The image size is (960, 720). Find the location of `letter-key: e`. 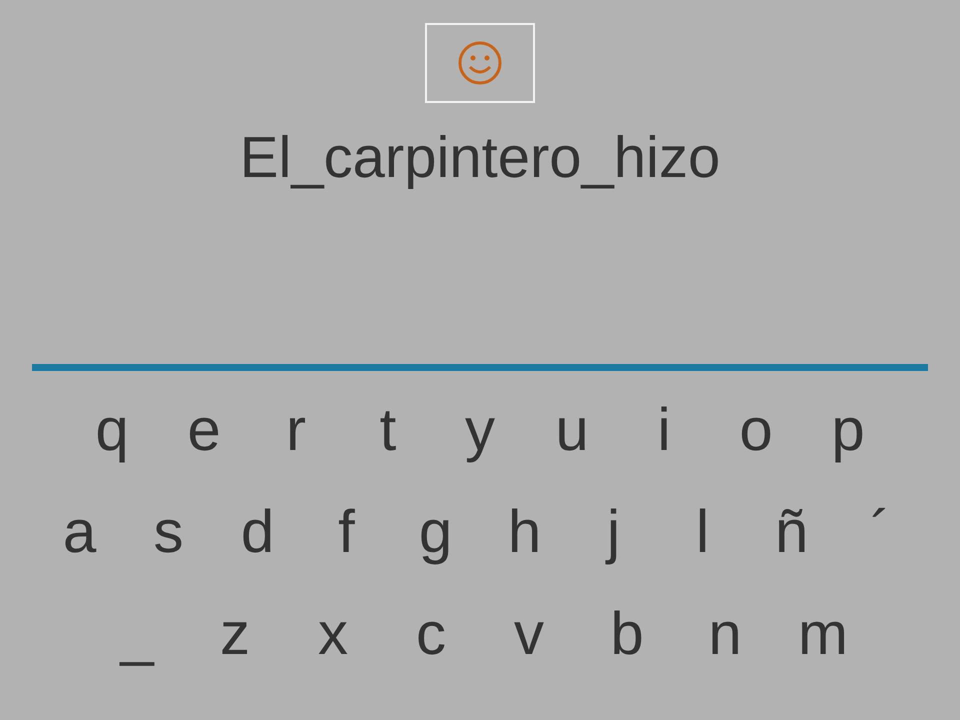

letter-key: e is located at coordinates (204, 430).